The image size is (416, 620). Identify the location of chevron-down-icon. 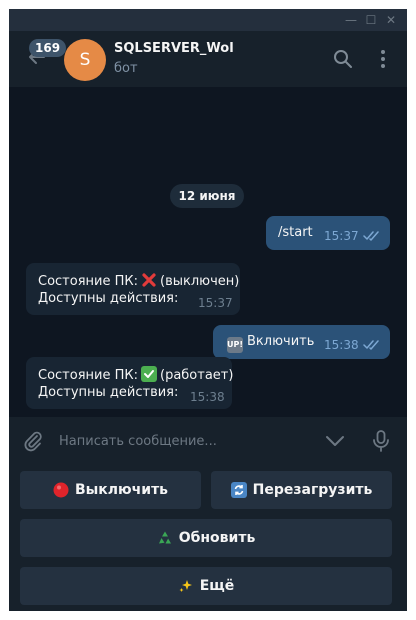
(335, 441).